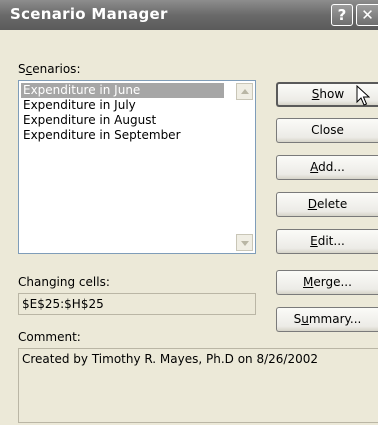 This screenshot has height=425, width=378. I want to click on scroll-down-arrow-icon, so click(244, 242).